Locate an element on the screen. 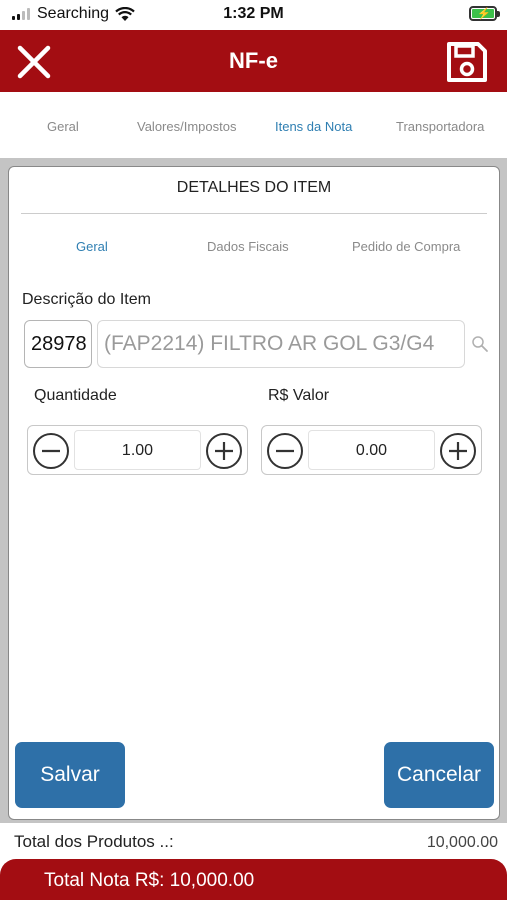 The image size is (507, 900). price-stepper: 0.00 is located at coordinates (371, 450).